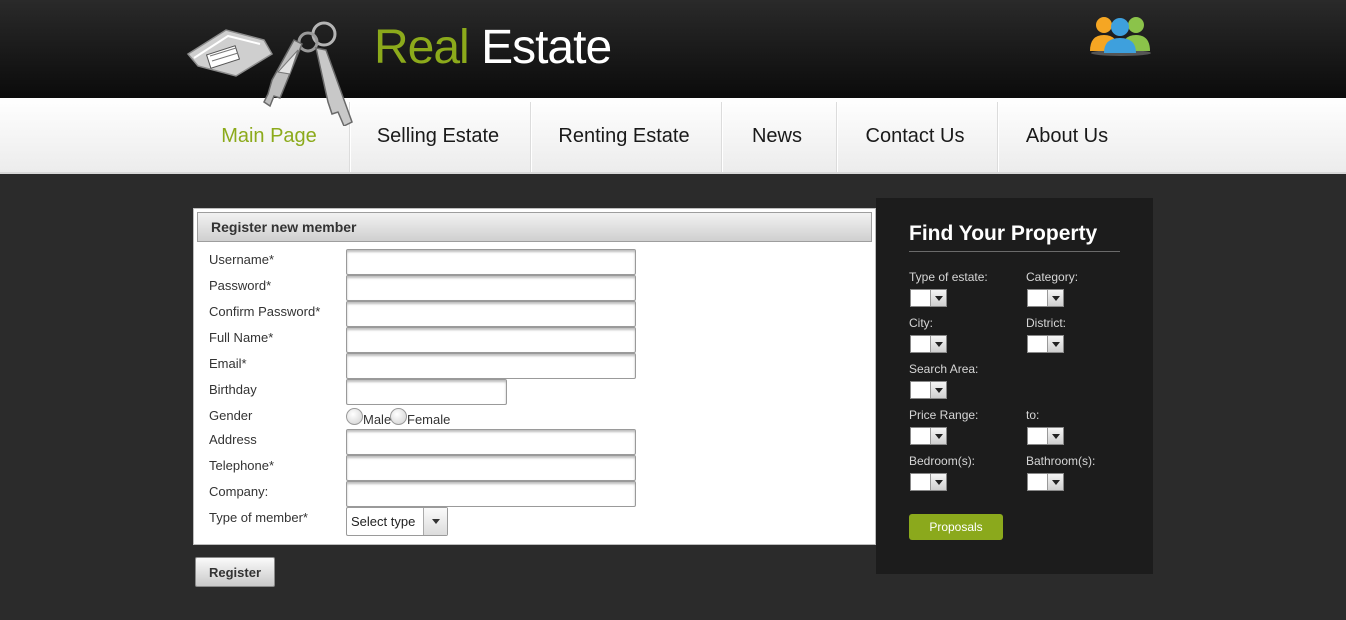 This screenshot has width=1346, height=620. What do you see at coordinates (915, 135) in the screenshot?
I see `nav-contact-us: Contact Us` at bounding box center [915, 135].